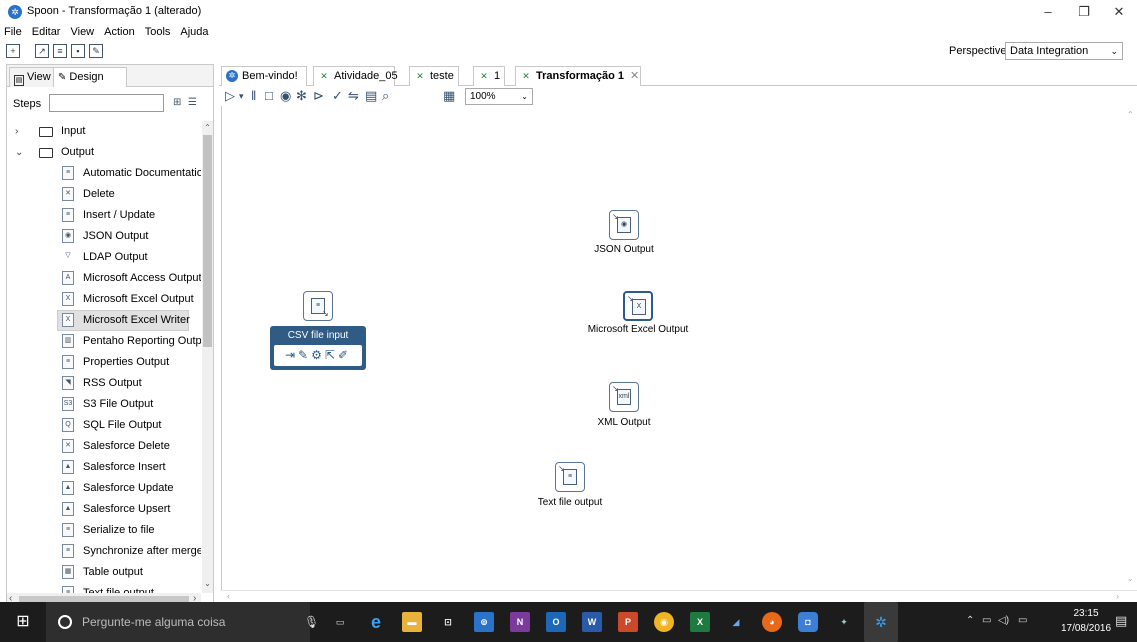 The height and width of the screenshot is (642, 1137). Describe the element at coordinates (434, 76) in the screenshot. I see `tab-teste: ✕ teste` at that location.